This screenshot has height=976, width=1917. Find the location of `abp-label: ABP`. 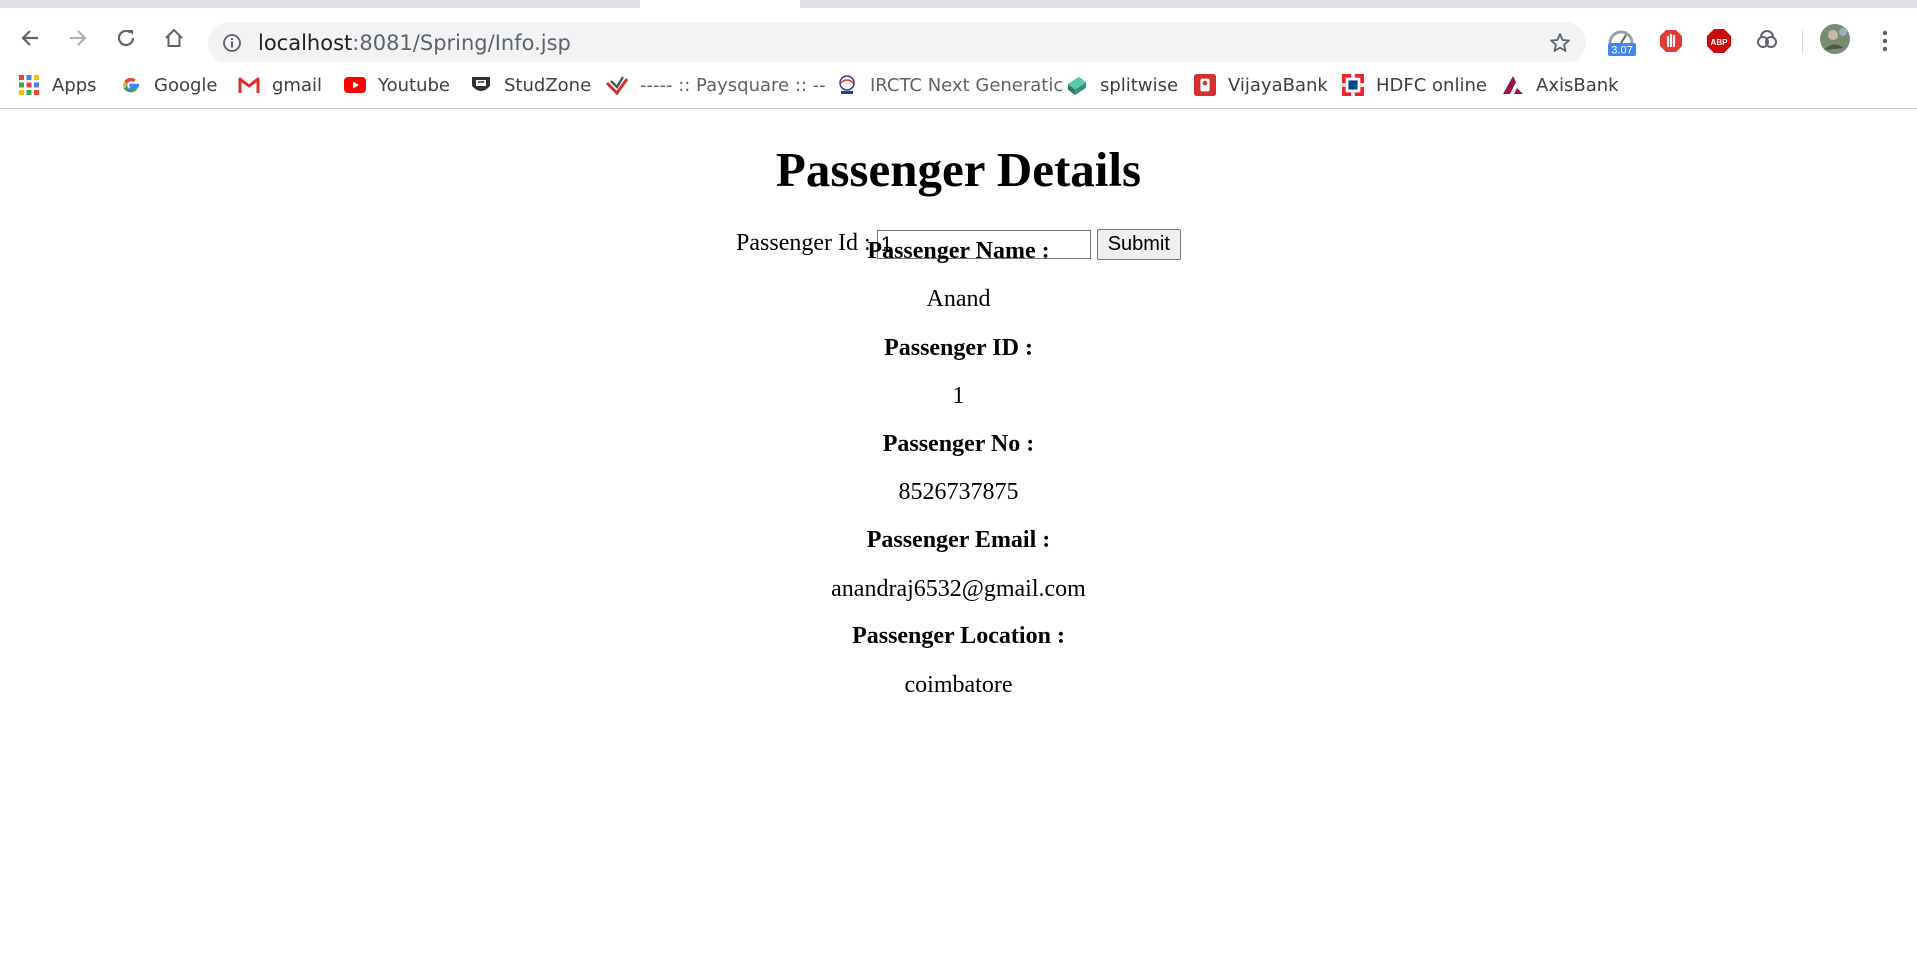

abp-label: ABP is located at coordinates (1720, 42).